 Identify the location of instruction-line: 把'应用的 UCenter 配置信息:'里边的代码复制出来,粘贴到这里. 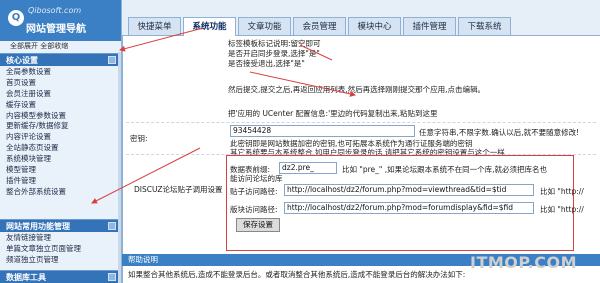
(333, 113).